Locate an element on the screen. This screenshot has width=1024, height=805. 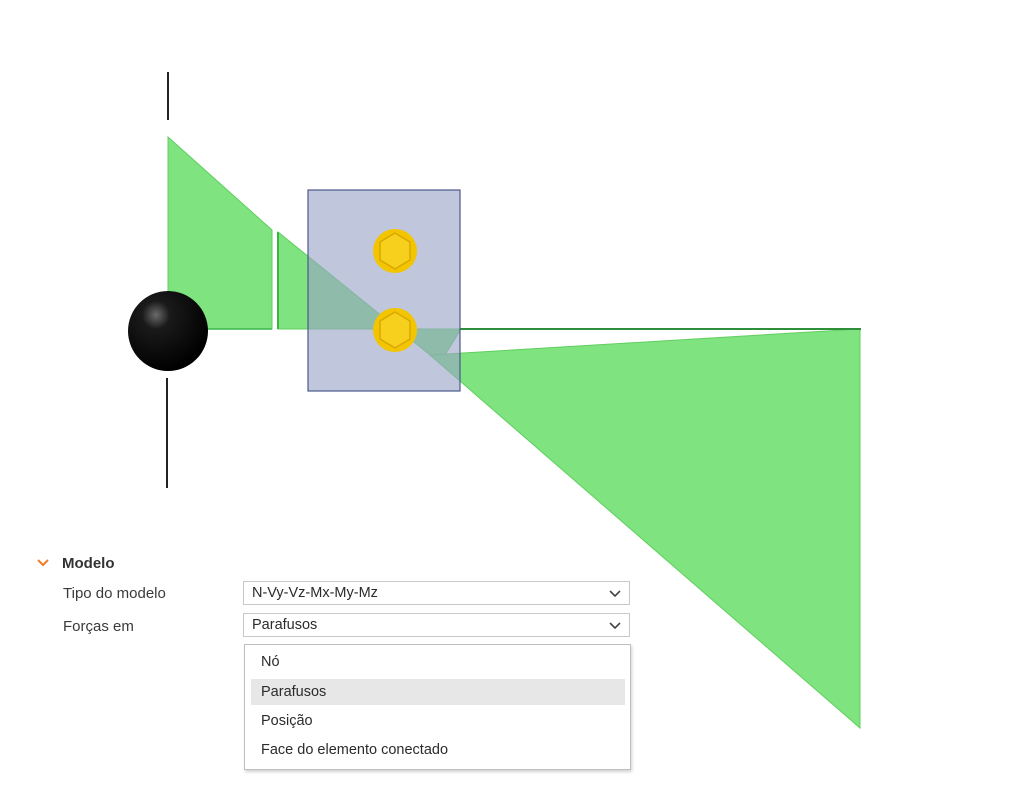
property-label-forcas-em: Forças em is located at coordinates (98, 626).